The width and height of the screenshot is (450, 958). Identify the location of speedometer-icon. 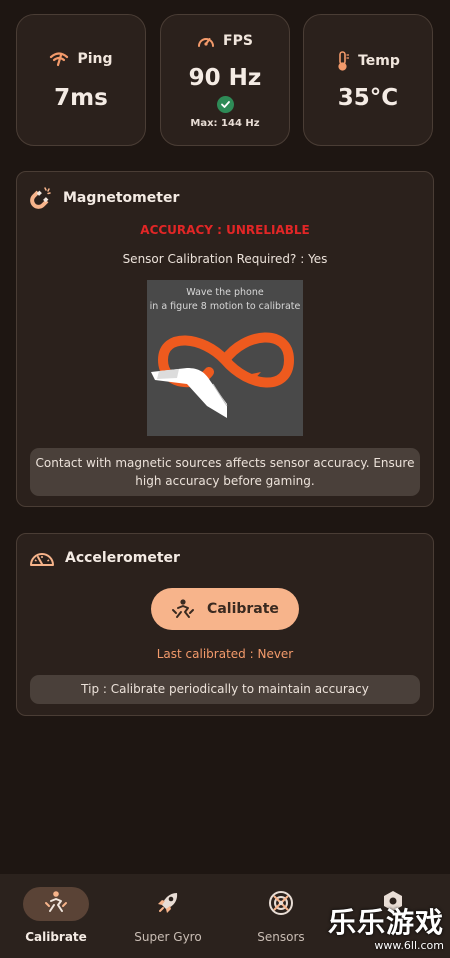
(206, 42).